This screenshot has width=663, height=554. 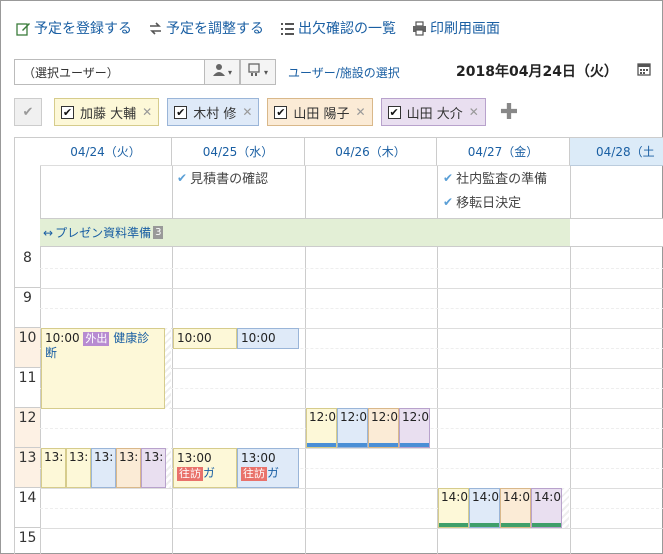 What do you see at coordinates (266, 112) in the screenshot?
I see `user-chip-bar: ✔ ✔ 加藤 大輔 ✕ ✔ 木村 修 ✕ ✔ 山田 陽子 ✕ ✔ 山田 大介 ✕ ✚` at bounding box center [266, 112].